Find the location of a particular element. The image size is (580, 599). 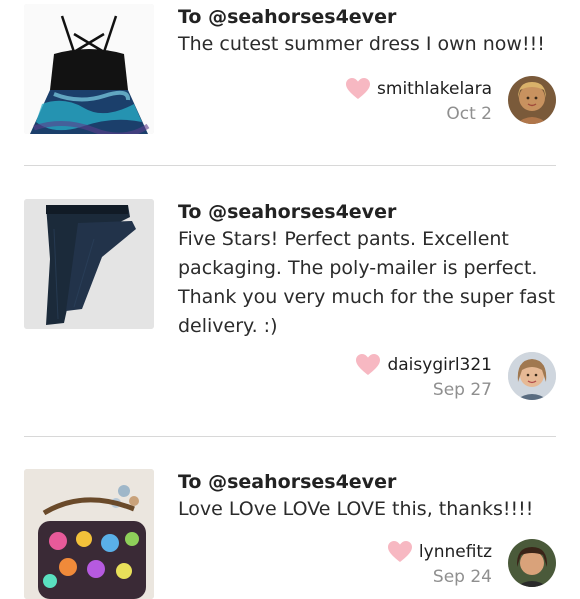

review-message: The cutest summer dress I own now!!! is located at coordinates (361, 44).